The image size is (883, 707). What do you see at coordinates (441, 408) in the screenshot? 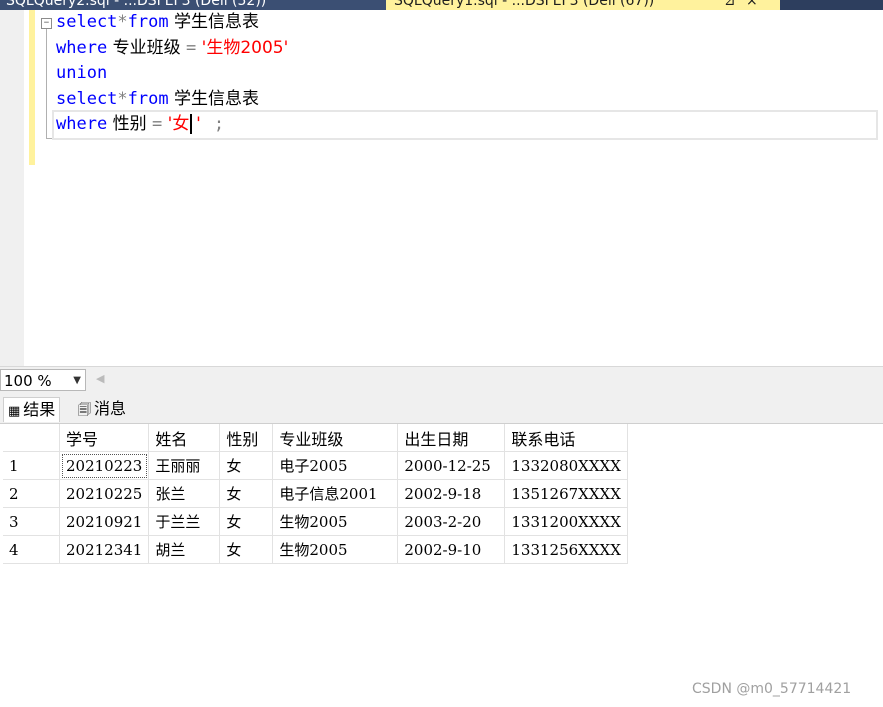
I see `results-tab-bar: ▦ 结果 🗐 消息` at bounding box center [441, 408].